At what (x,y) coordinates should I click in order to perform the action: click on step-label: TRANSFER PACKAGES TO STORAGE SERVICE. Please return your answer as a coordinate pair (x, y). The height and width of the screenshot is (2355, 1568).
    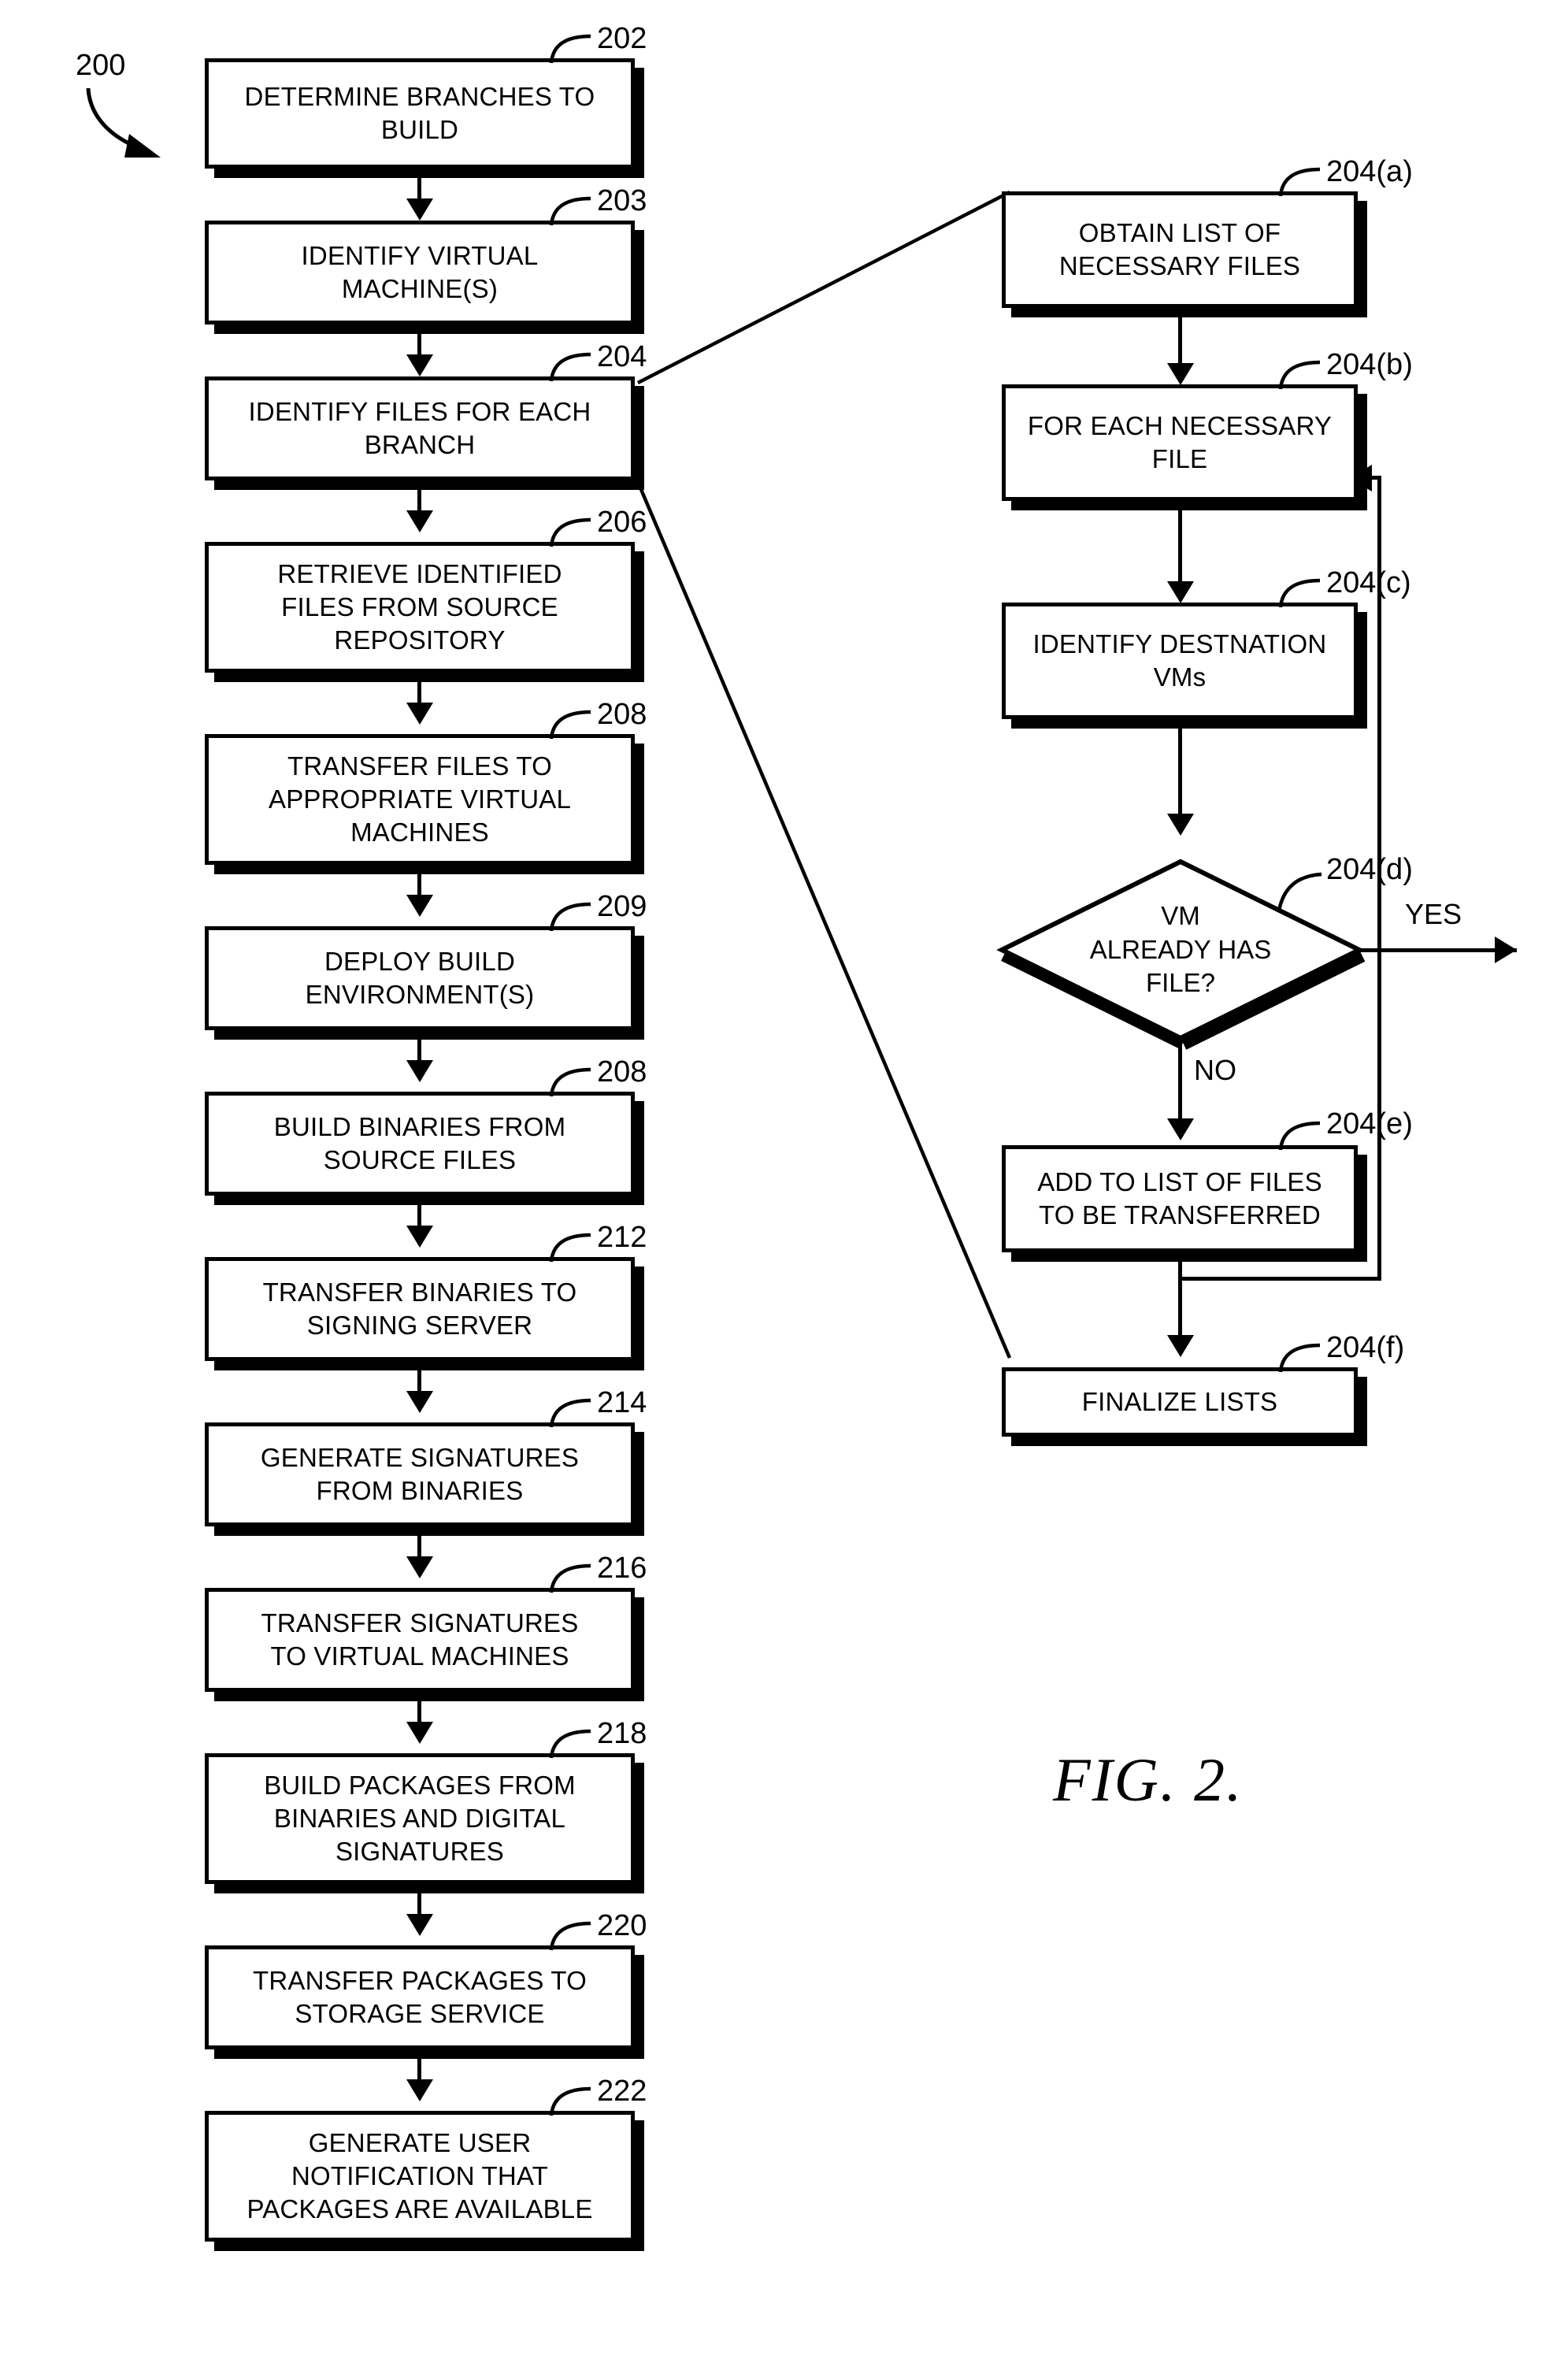
    Looking at the image, I should click on (420, 1996).